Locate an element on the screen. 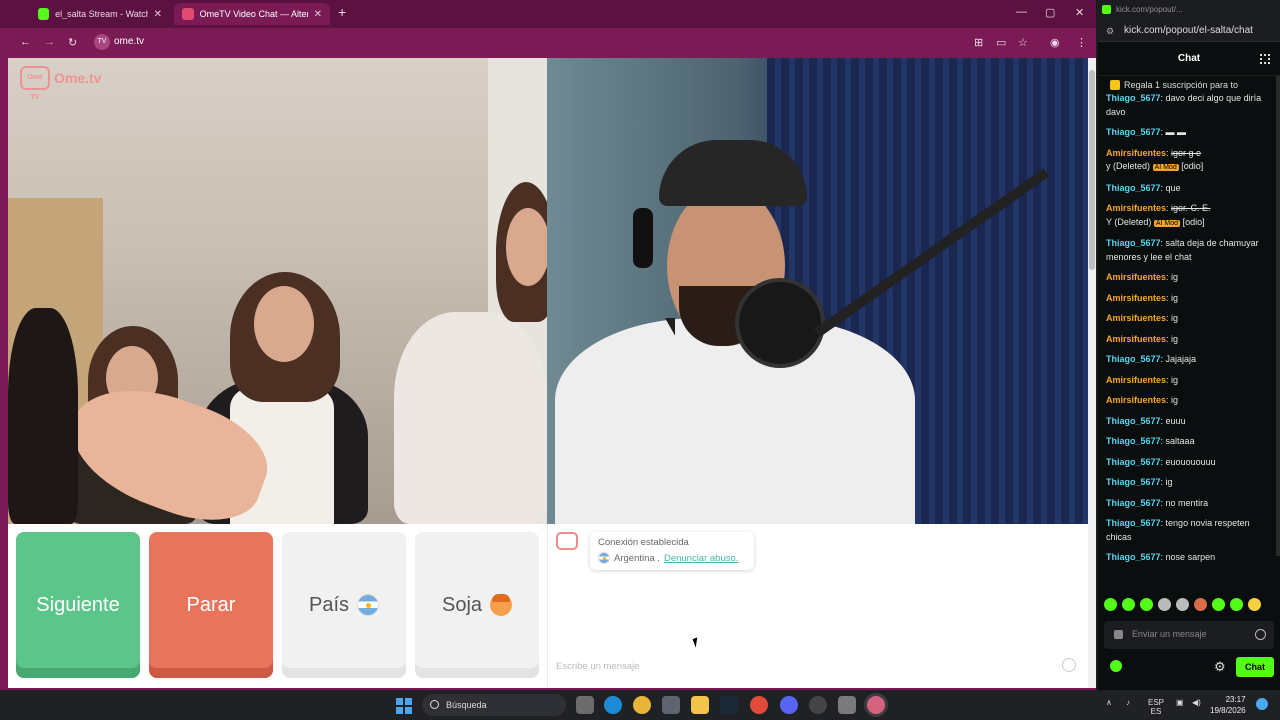 The height and width of the screenshot is (720, 1280). profile-icon: ◉ is located at coordinates (1055, 42).